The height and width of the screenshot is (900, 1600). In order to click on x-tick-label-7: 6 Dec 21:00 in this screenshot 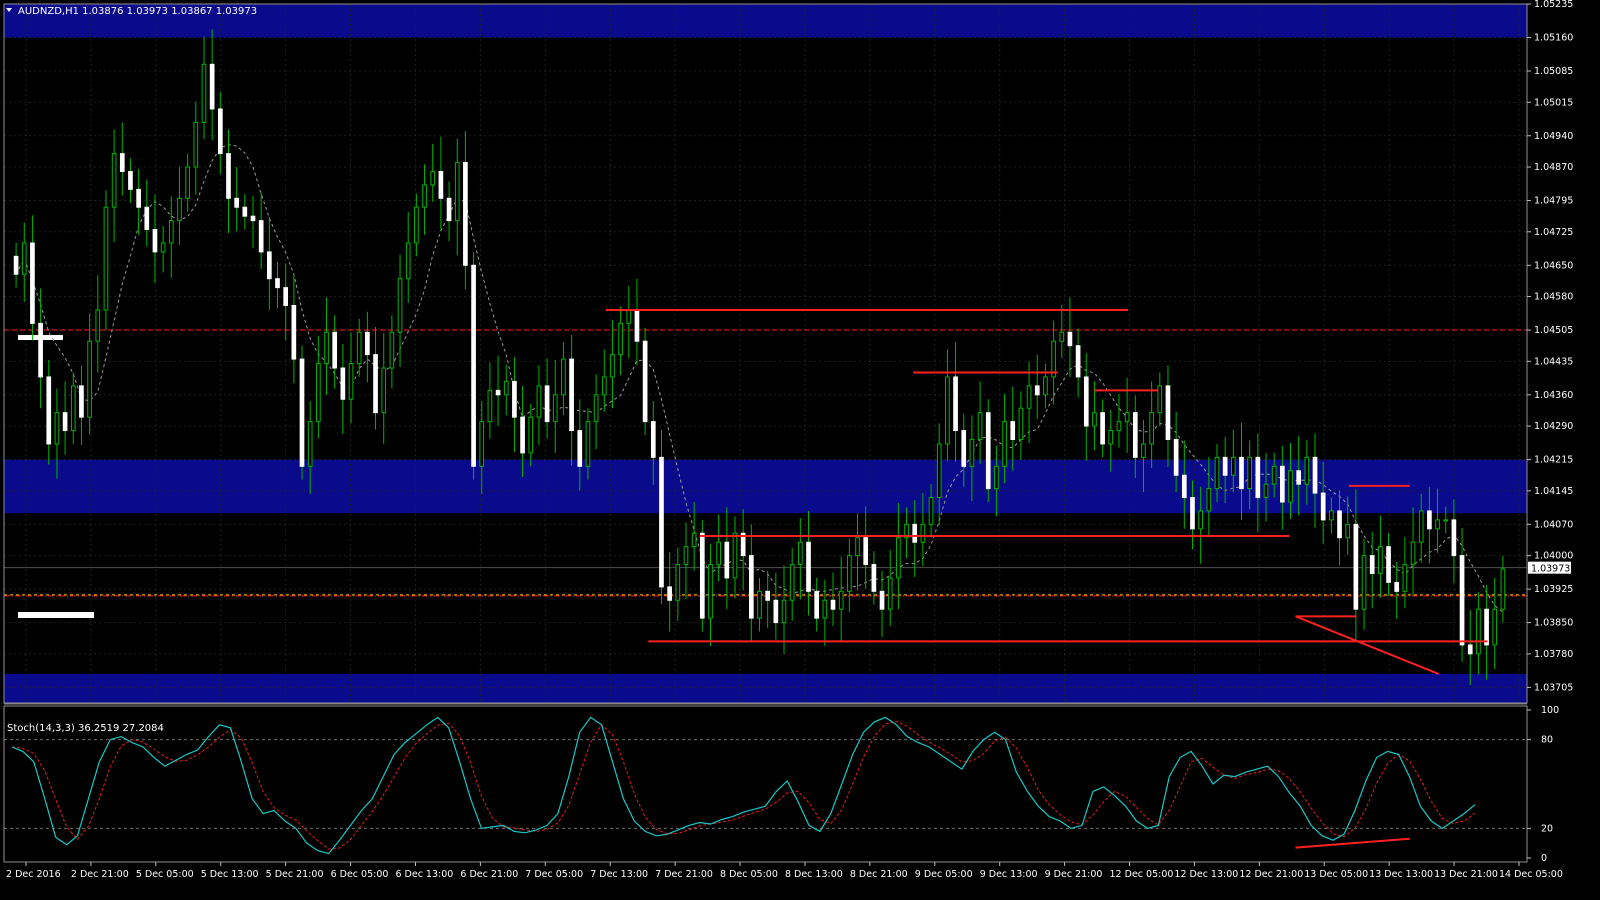, I will do `click(489, 874)`.